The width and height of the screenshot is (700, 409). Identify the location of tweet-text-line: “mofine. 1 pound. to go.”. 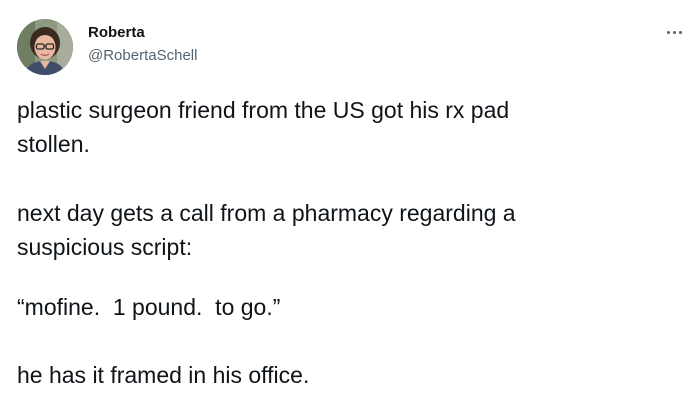
(149, 307).